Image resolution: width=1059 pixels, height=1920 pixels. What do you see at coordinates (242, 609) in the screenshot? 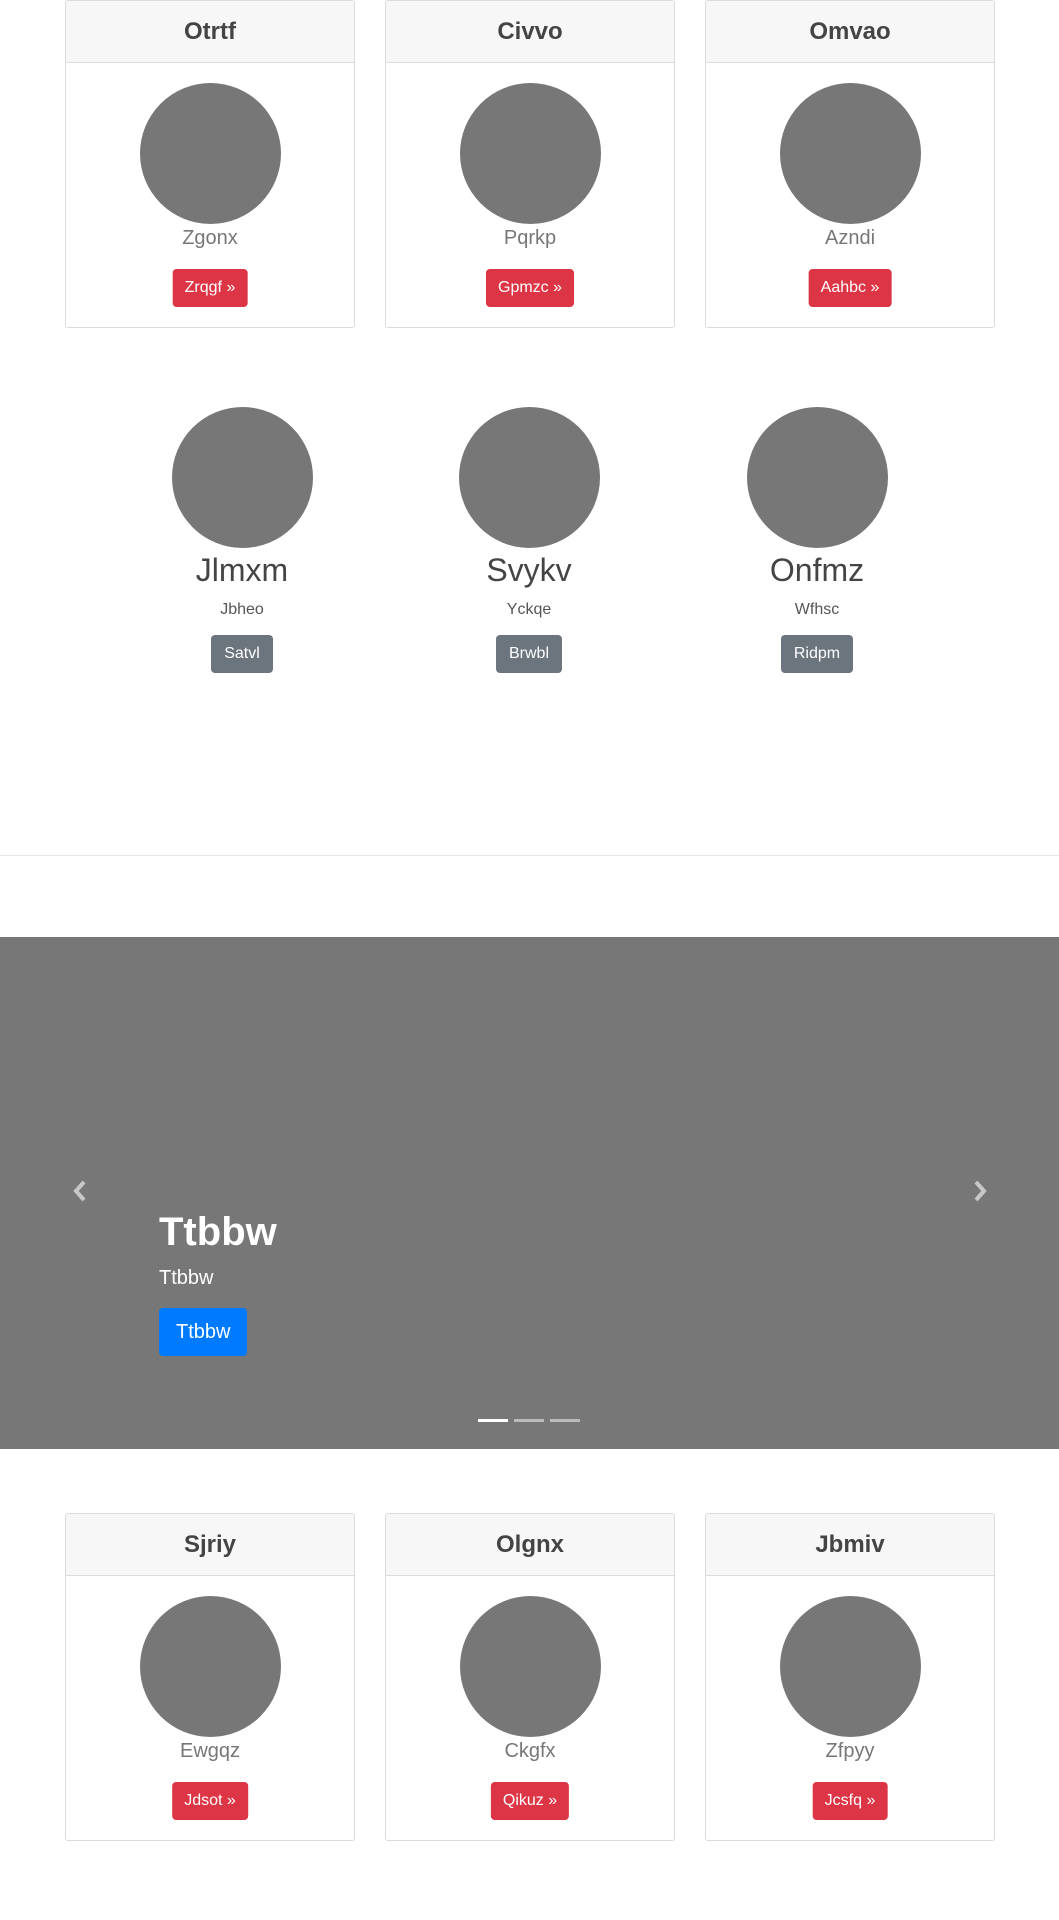
I see `feature-subtitle: Jbheo` at bounding box center [242, 609].